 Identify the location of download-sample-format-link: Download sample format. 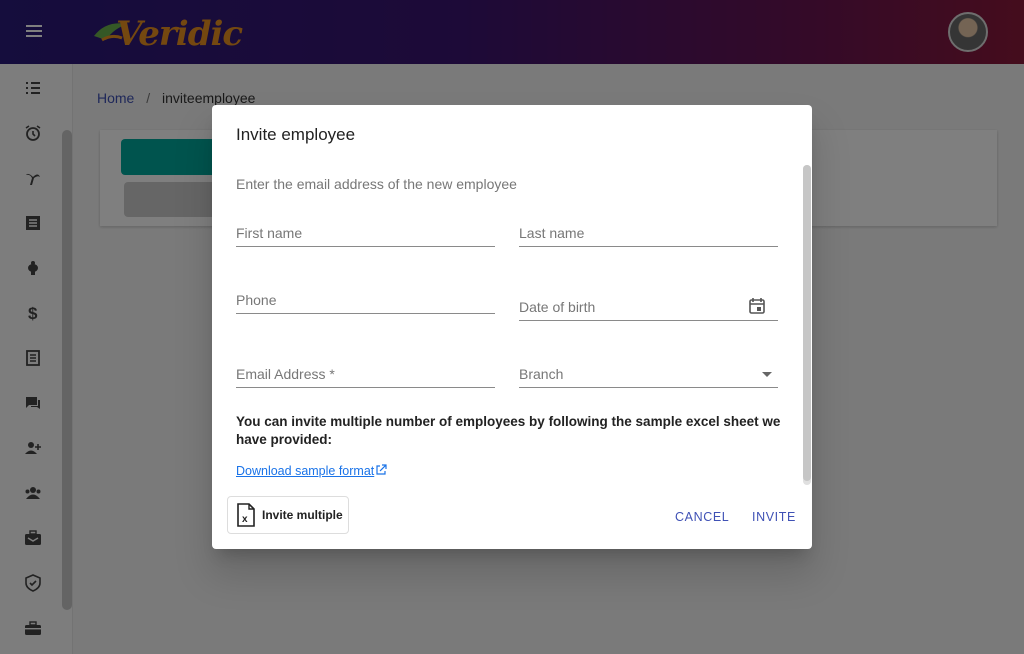
(311, 471).